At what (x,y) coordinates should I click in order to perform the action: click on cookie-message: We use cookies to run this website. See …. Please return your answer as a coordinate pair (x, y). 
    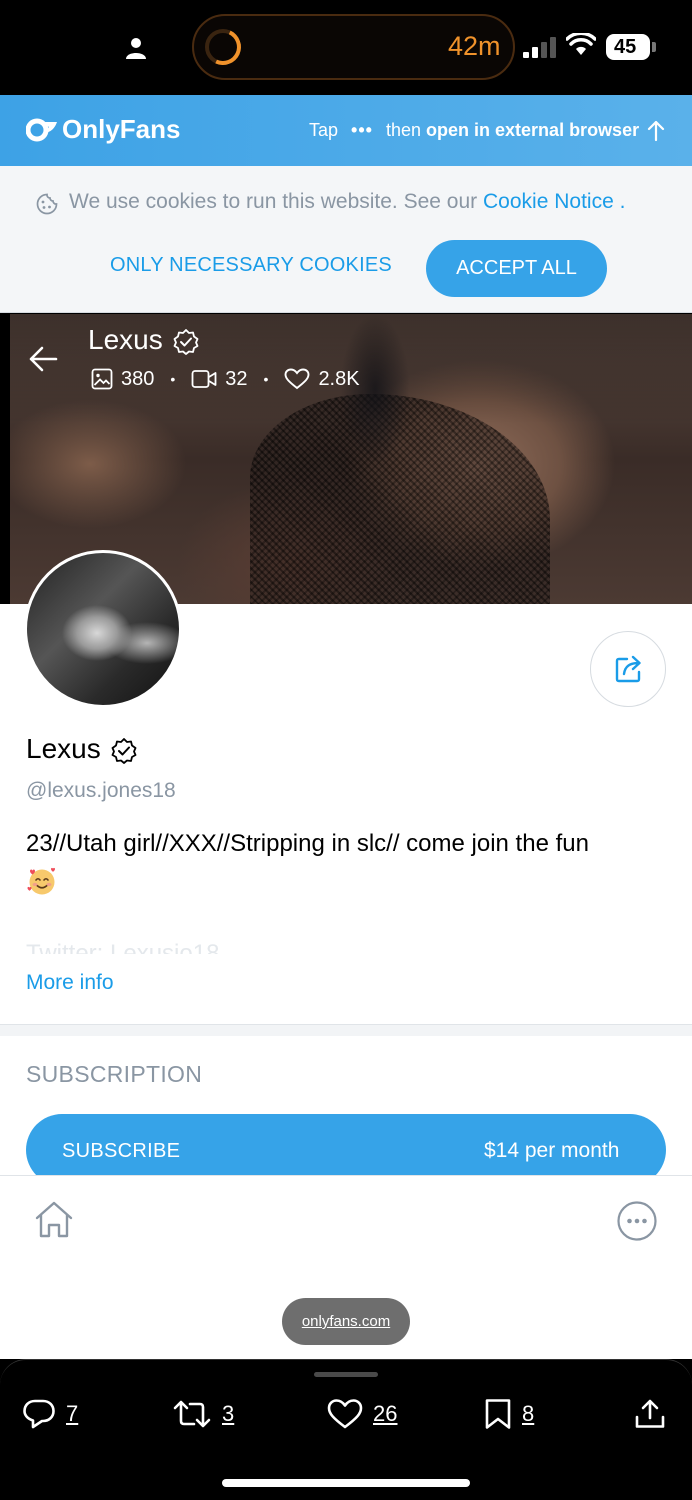
    Looking at the image, I should click on (273, 201).